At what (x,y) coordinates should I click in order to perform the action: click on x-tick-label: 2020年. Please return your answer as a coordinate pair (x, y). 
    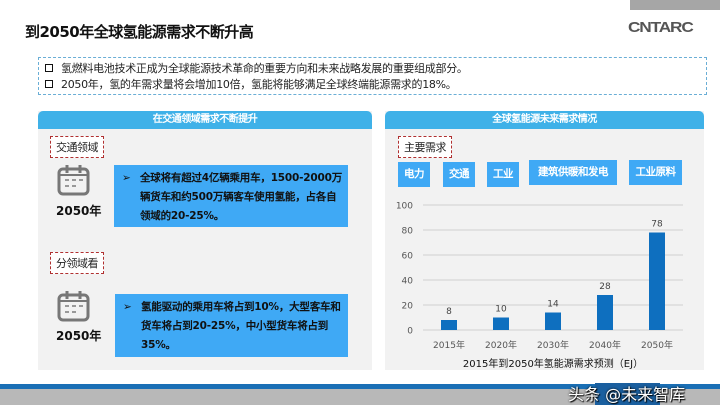
    Looking at the image, I should click on (501, 345).